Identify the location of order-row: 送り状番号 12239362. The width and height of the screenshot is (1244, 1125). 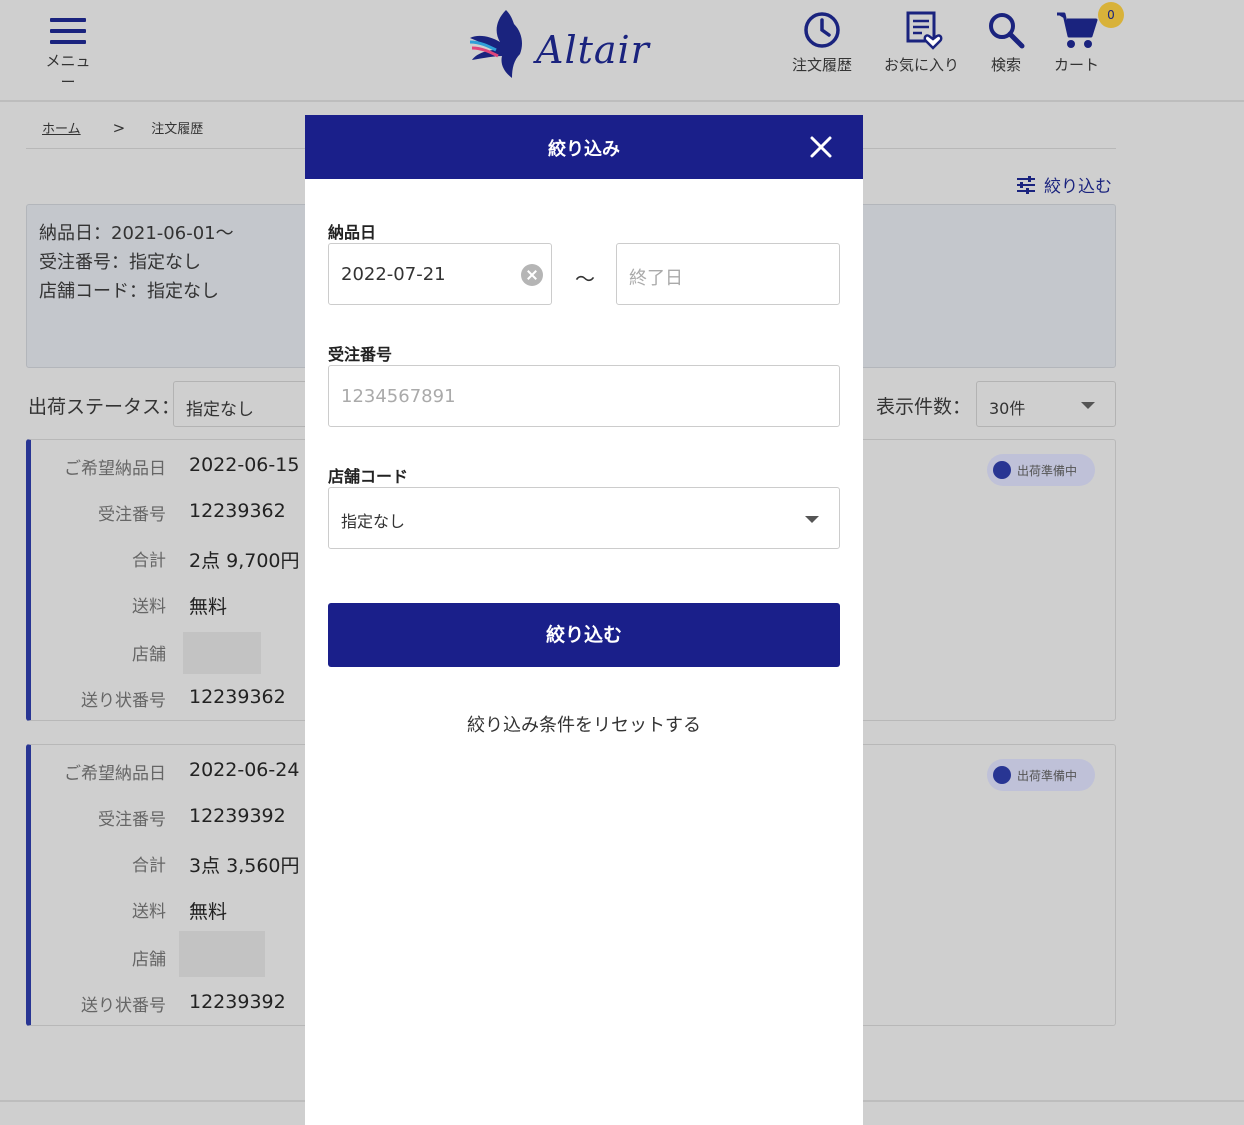
(181, 698).